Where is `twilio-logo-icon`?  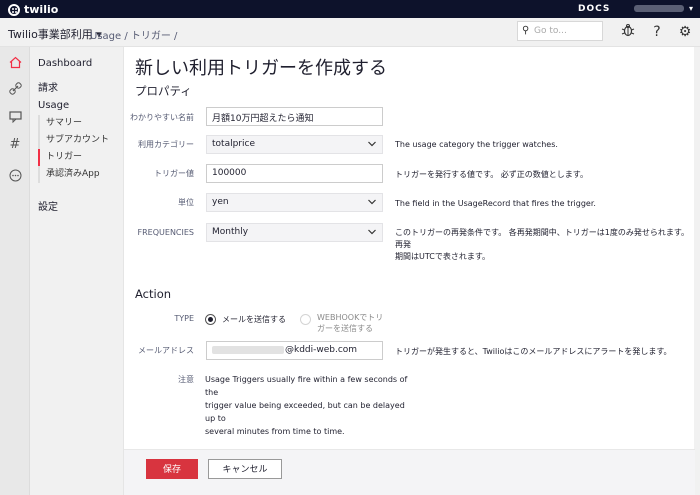
twilio-logo-icon is located at coordinates (14, 9).